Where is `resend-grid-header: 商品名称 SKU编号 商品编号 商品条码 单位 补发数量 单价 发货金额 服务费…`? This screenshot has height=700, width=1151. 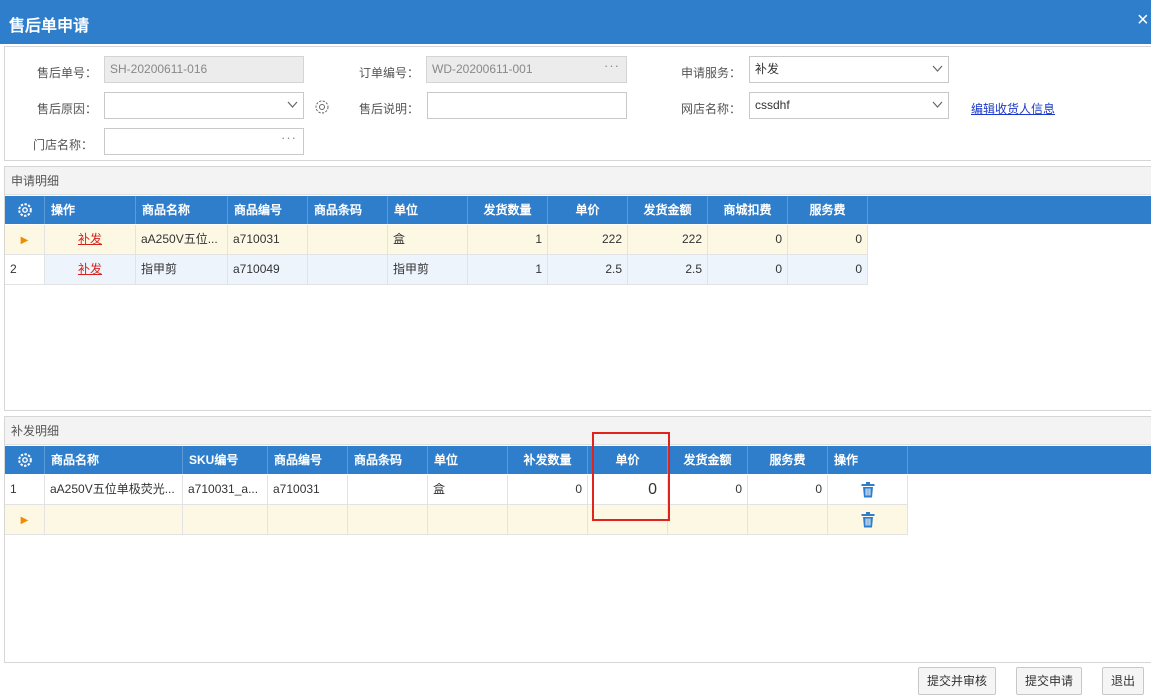
resend-grid-header: 商品名称 SKU编号 商品编号 商品条码 单位 补发数量 单价 发货金额 服务费… is located at coordinates (578, 460).